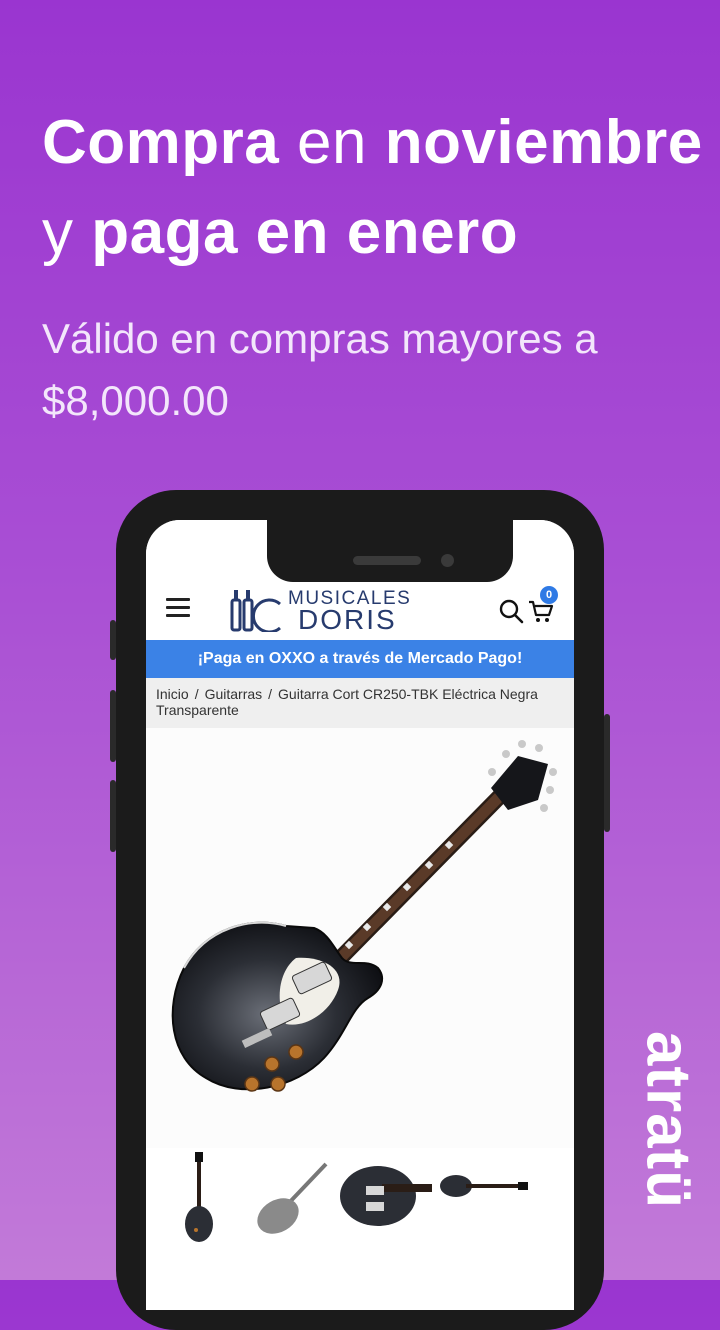 The width and height of the screenshot is (720, 1330). I want to click on headline-word-y: y, so click(58, 232).